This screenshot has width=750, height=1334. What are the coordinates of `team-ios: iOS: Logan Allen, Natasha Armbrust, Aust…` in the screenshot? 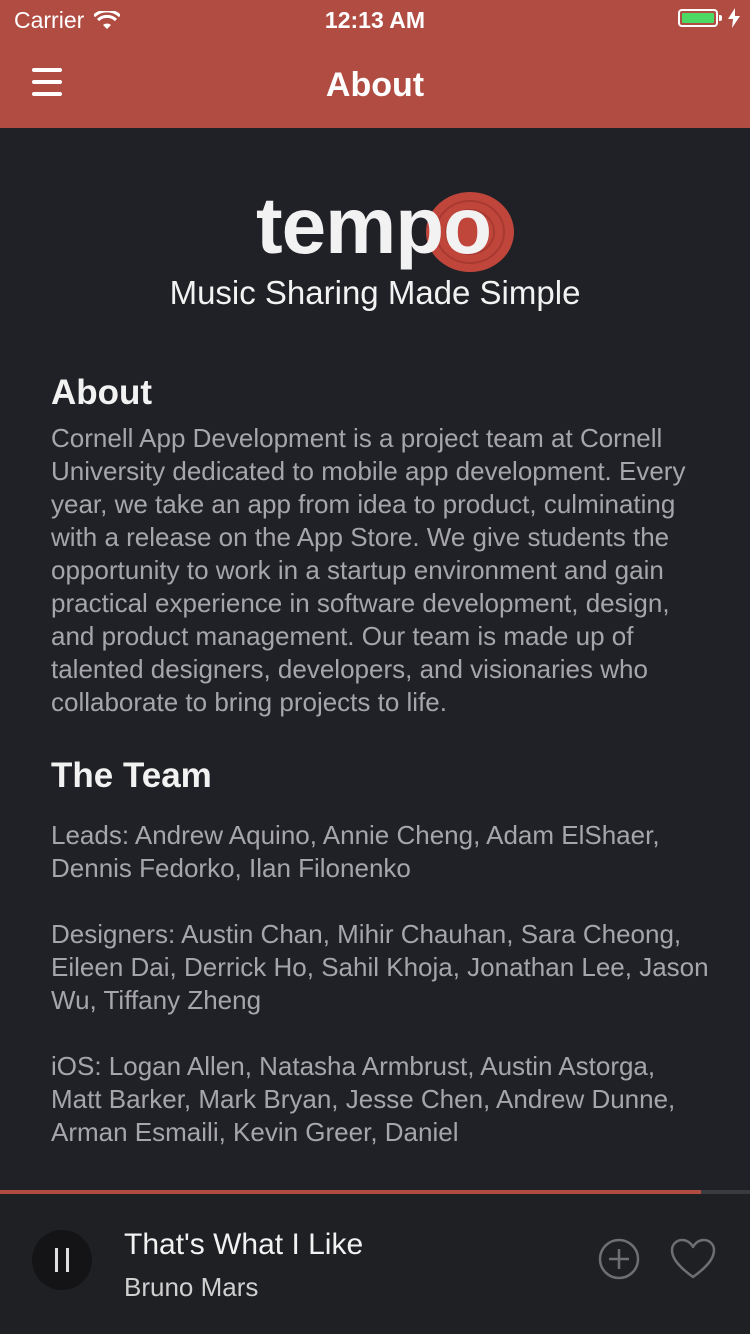 It's located at (363, 1099).